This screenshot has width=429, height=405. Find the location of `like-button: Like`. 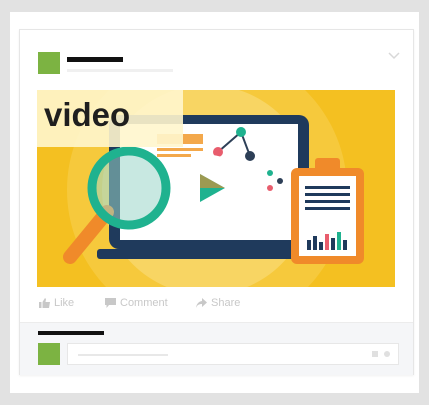

like-button: Like is located at coordinates (56, 303).